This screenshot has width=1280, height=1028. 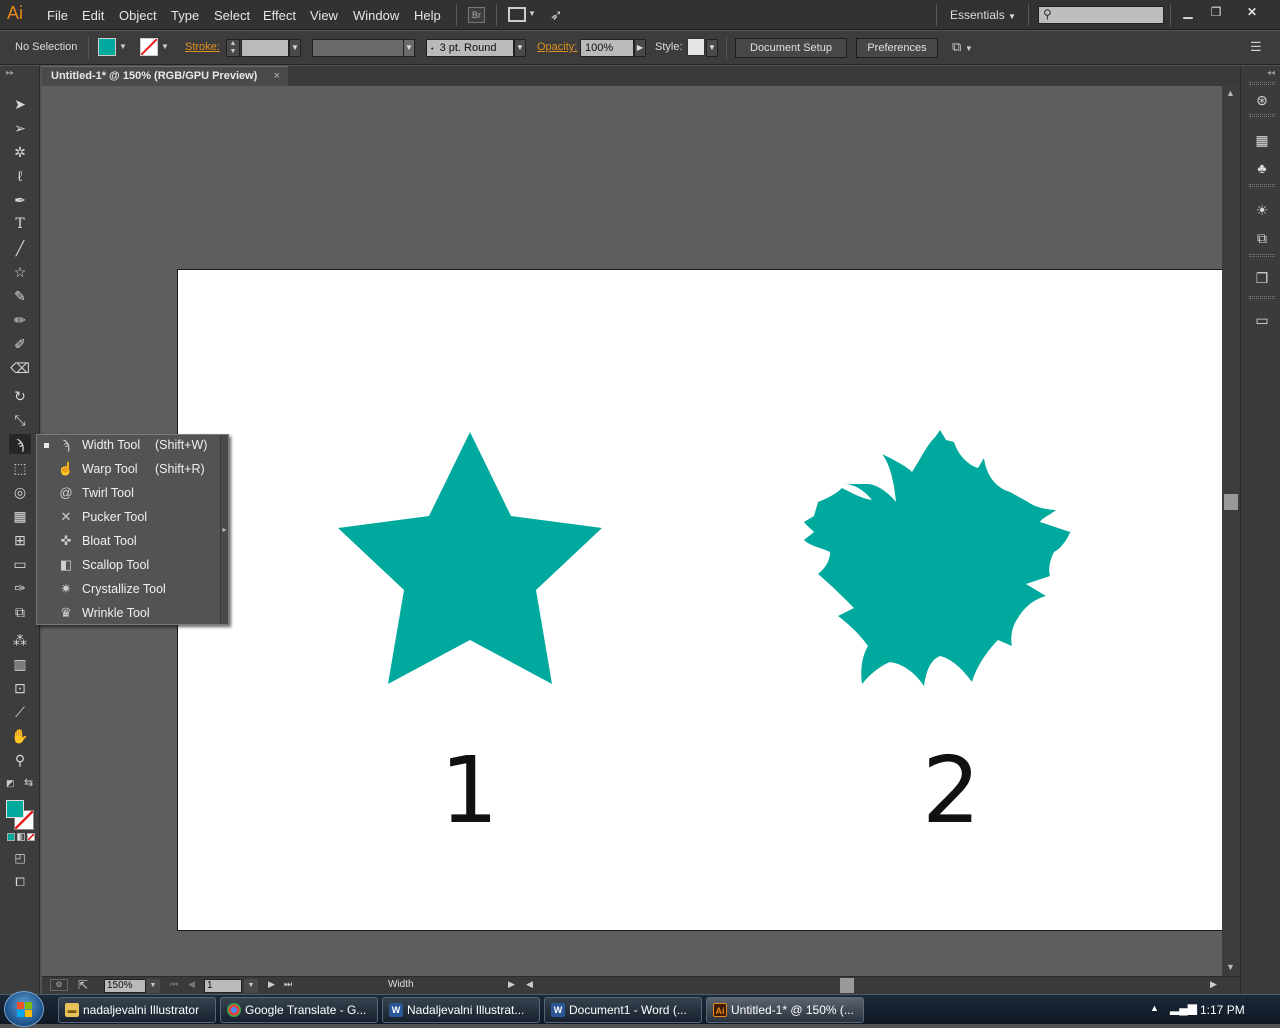 I want to click on gradient-mode-icon, so click(x=21, y=837).